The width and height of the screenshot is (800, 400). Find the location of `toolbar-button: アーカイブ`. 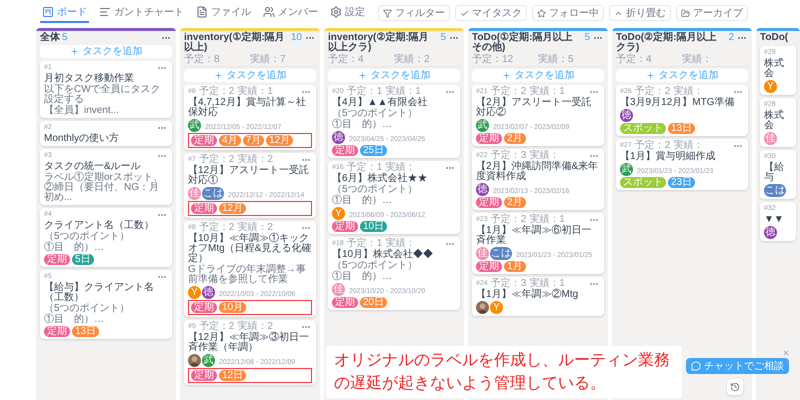

toolbar-button: アーカイブ is located at coordinates (712, 13).